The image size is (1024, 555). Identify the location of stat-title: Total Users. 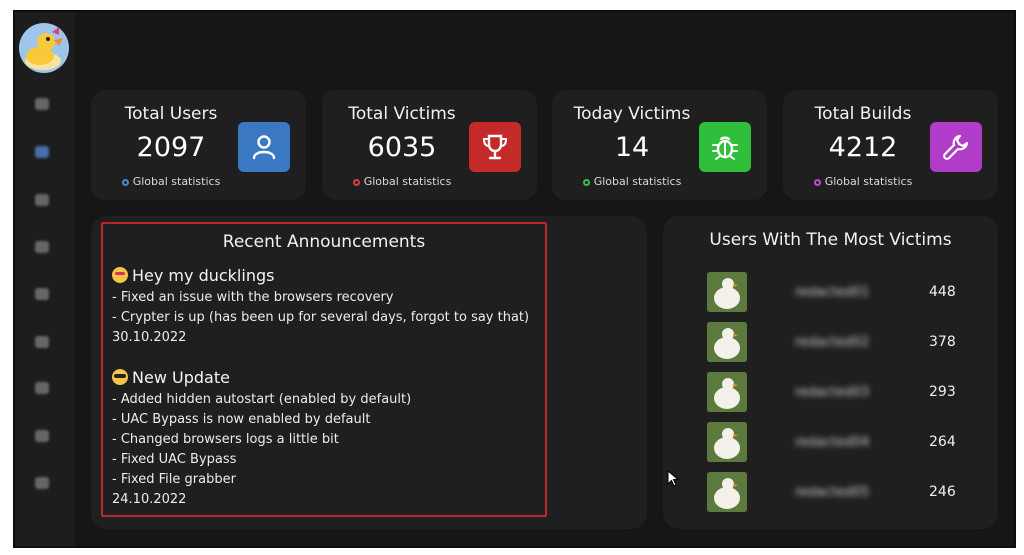
(171, 114).